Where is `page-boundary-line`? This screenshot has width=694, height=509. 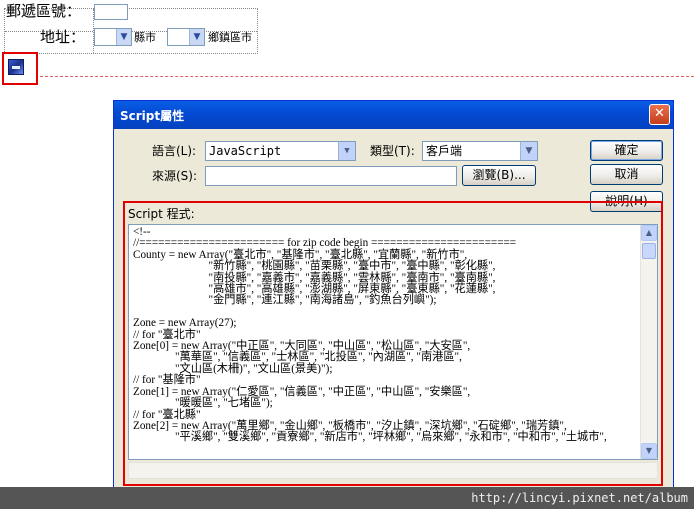 page-boundary-line is located at coordinates (367, 76).